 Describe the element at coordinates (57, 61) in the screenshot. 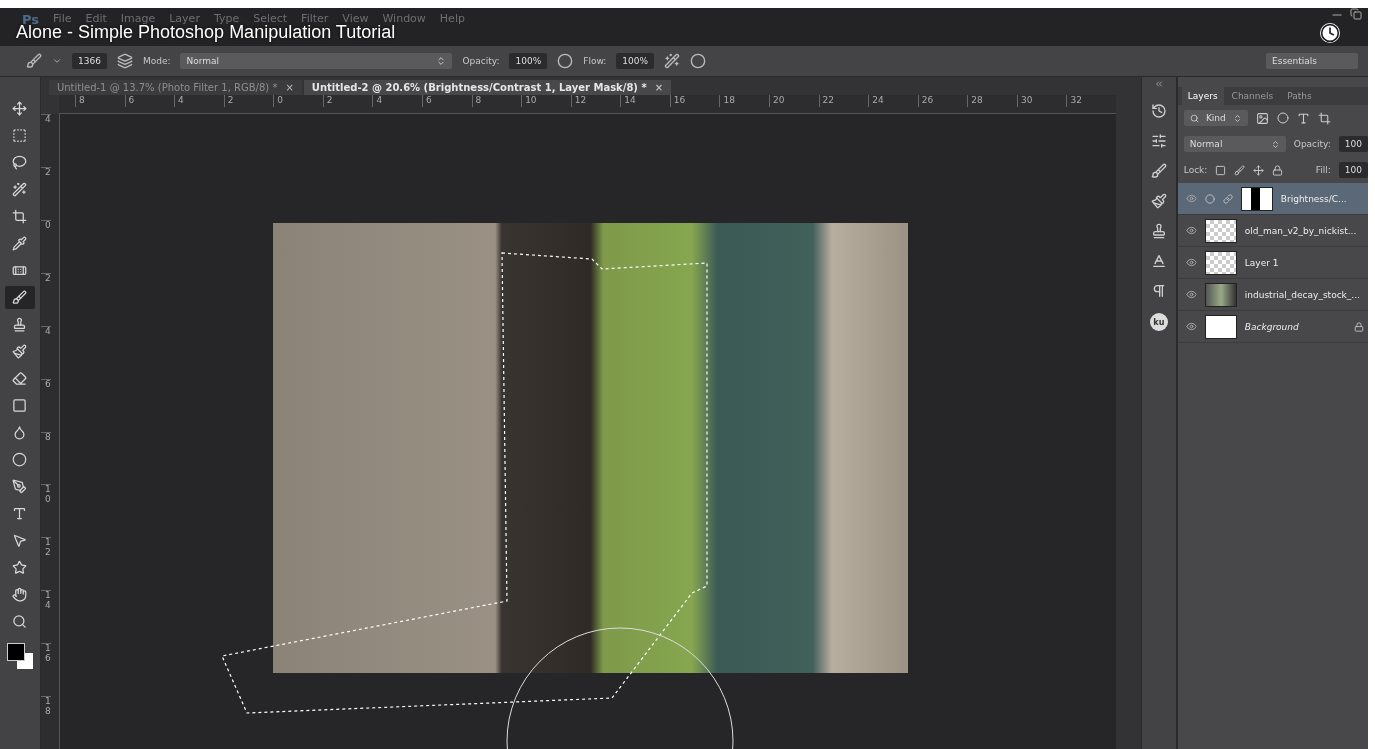

I see `caret-icon` at that location.